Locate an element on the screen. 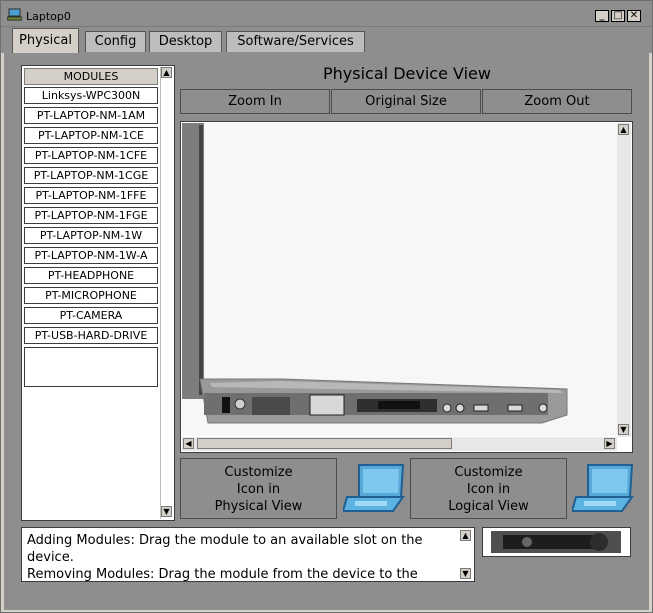 This screenshot has width=653, height=613. zoom-in-button: Zoom In is located at coordinates (255, 101).